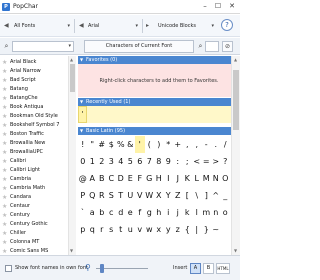 This screenshot has width=320, height=280. I want to click on maximize-button: ☐, so click(218, 6).